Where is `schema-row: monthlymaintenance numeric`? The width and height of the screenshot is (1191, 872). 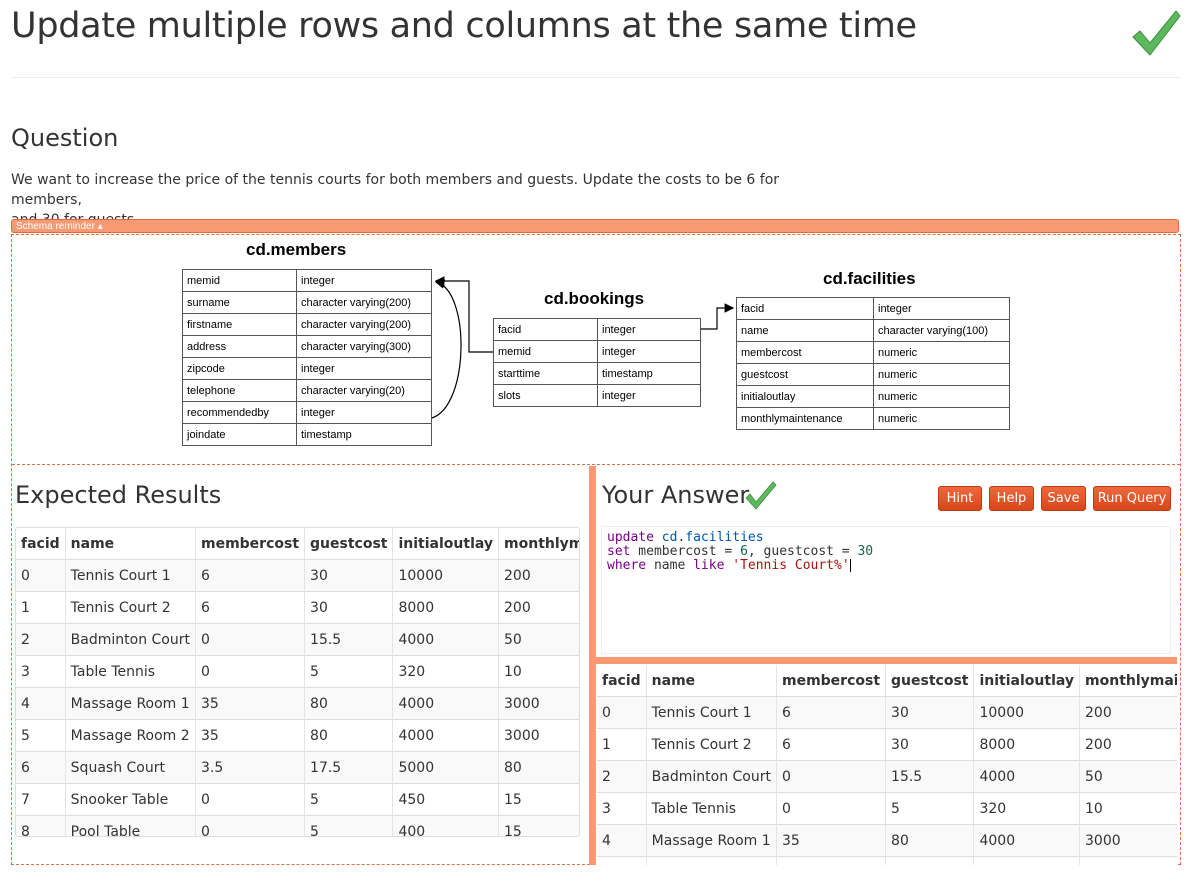 schema-row: monthlymaintenance numeric is located at coordinates (873, 418).